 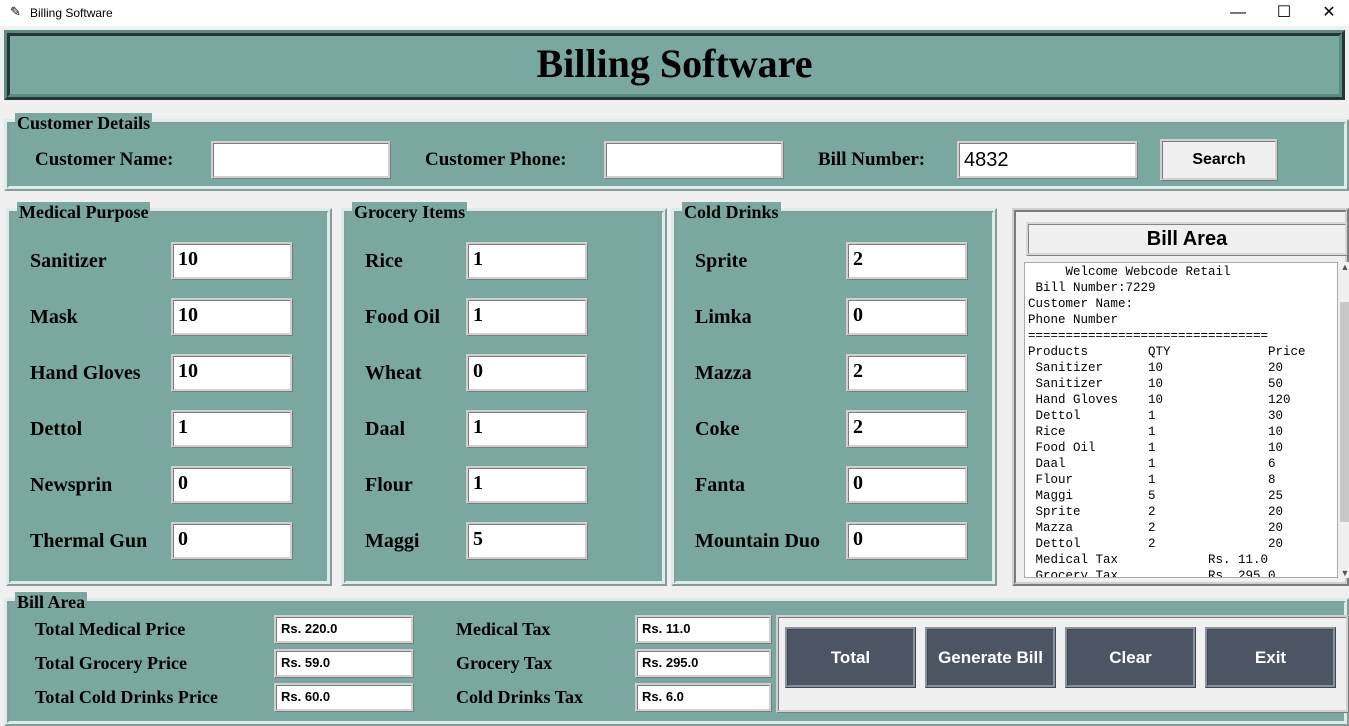 I want to click on grocery-tax-field: Rs. 295.0, so click(x=703, y=663).